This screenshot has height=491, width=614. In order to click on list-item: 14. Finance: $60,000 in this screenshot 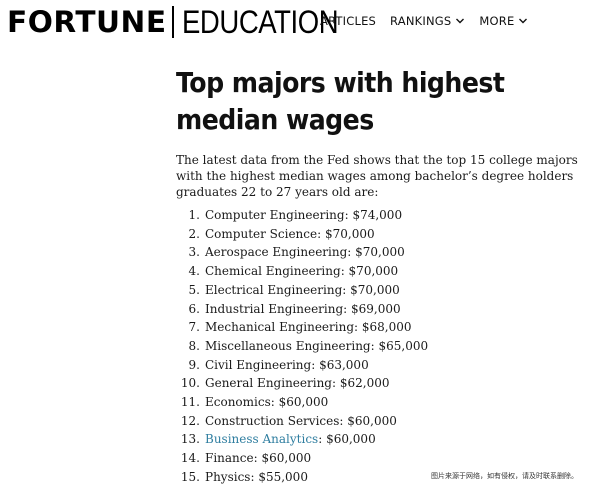, I will do `click(386, 458)`.